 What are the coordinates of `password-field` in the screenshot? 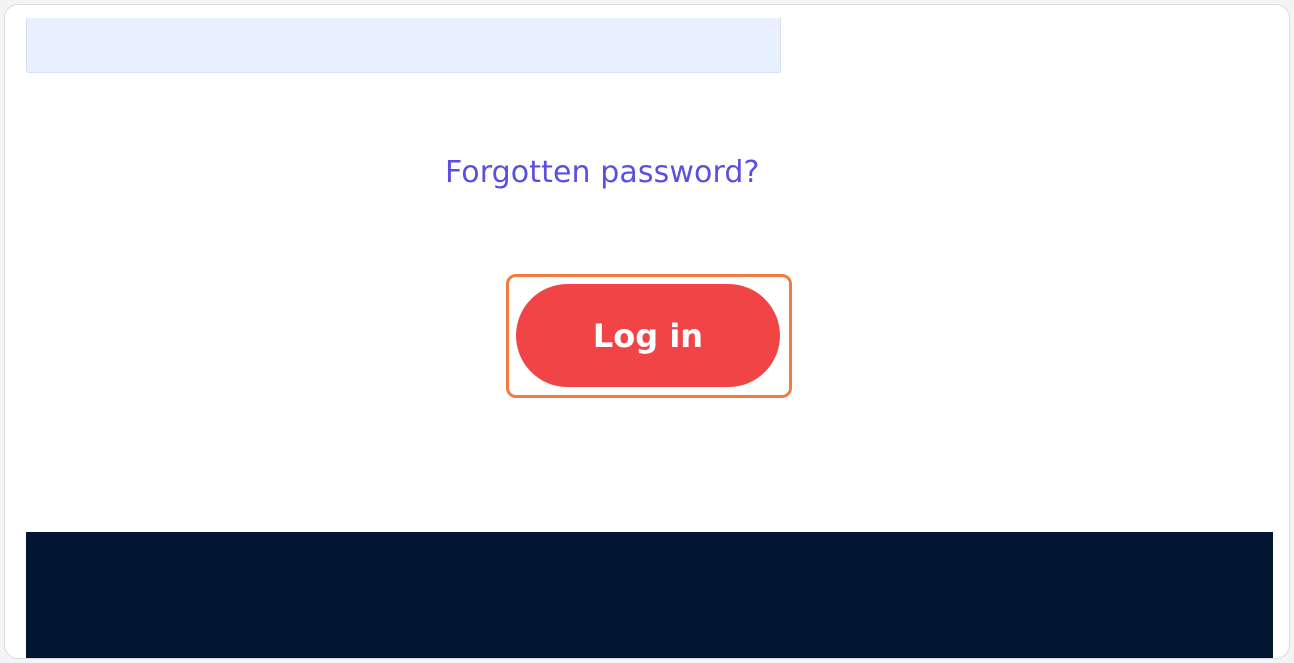 It's located at (403, 45).